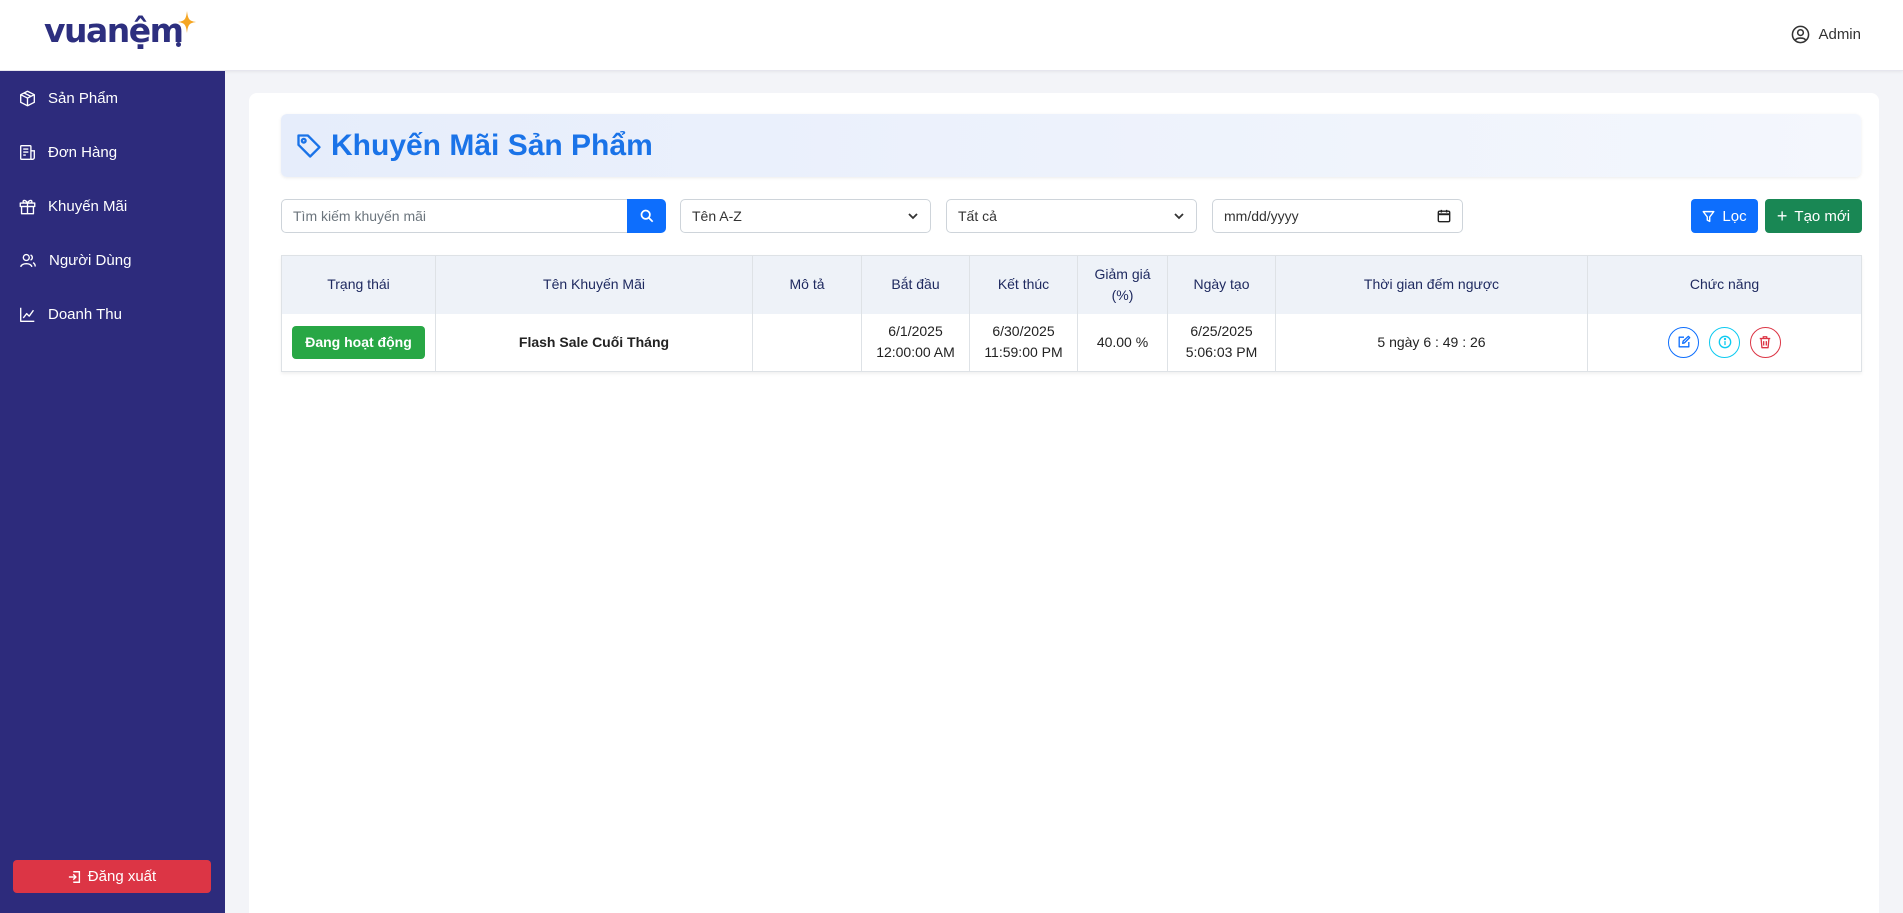 This screenshot has height=913, width=1903. Describe the element at coordinates (187, 22) in the screenshot. I see `sparkle-icon` at that location.